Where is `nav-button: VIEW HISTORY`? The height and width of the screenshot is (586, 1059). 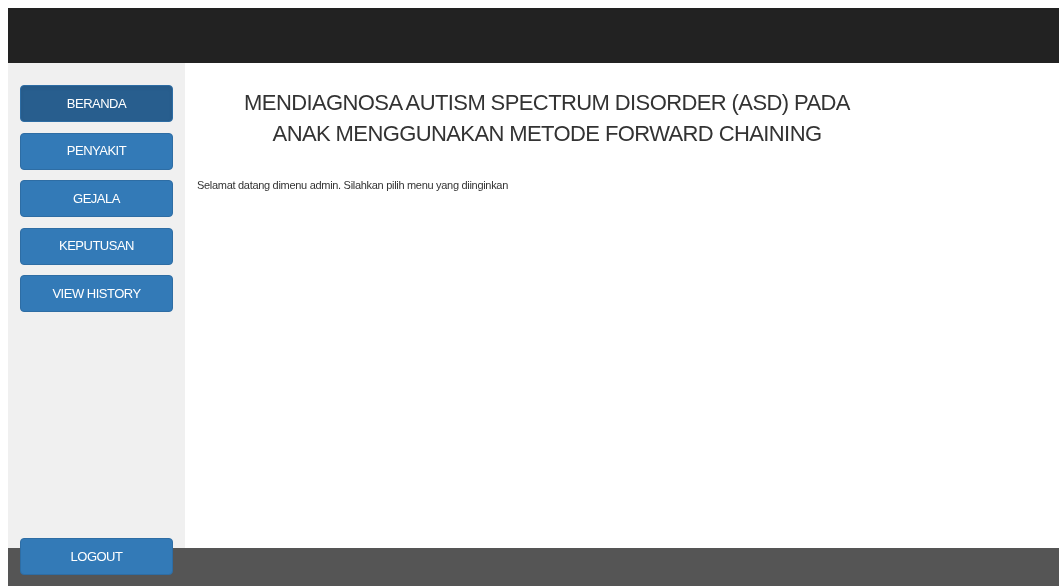
nav-button: VIEW HISTORY is located at coordinates (96, 293).